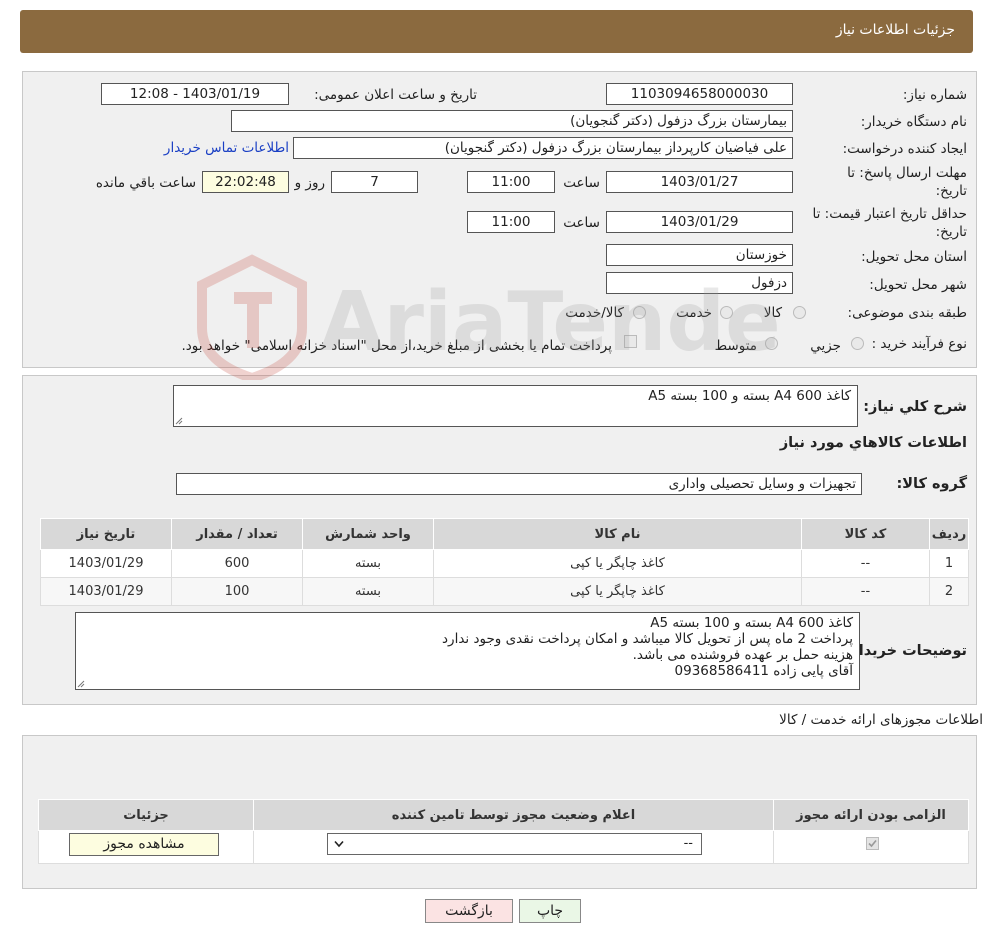 The width and height of the screenshot is (985, 943). What do you see at coordinates (889, 214) in the screenshot?
I see `price-validity-label: حداقل تاریخ اعتبار قیمت: تا` at bounding box center [889, 214].